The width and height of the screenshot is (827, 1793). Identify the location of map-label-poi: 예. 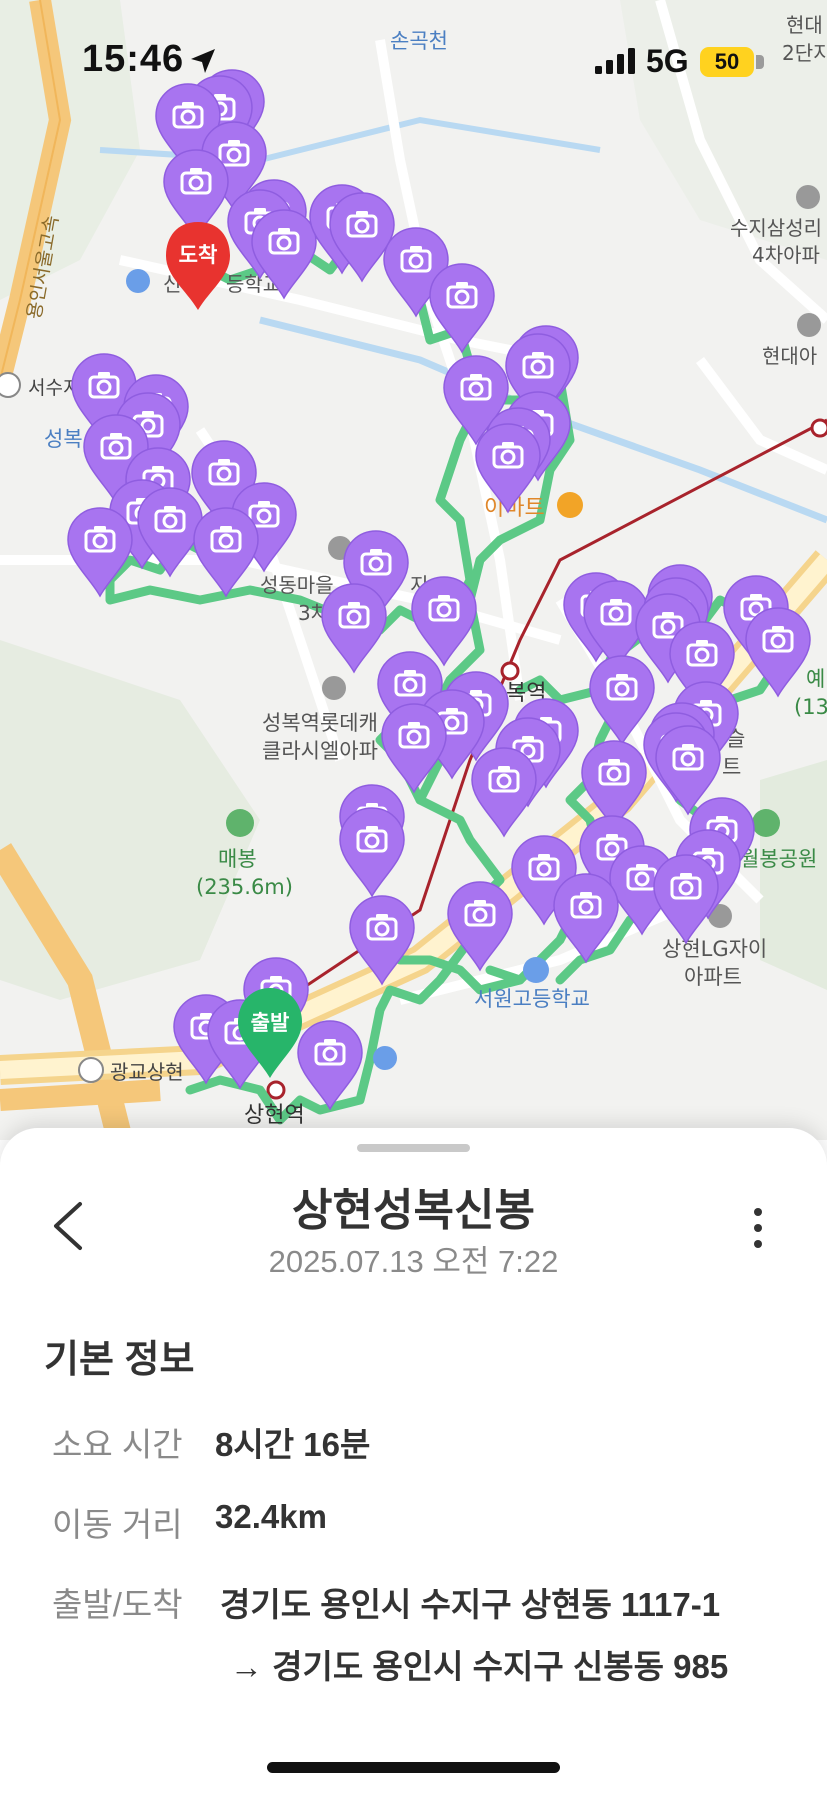
(815, 679).